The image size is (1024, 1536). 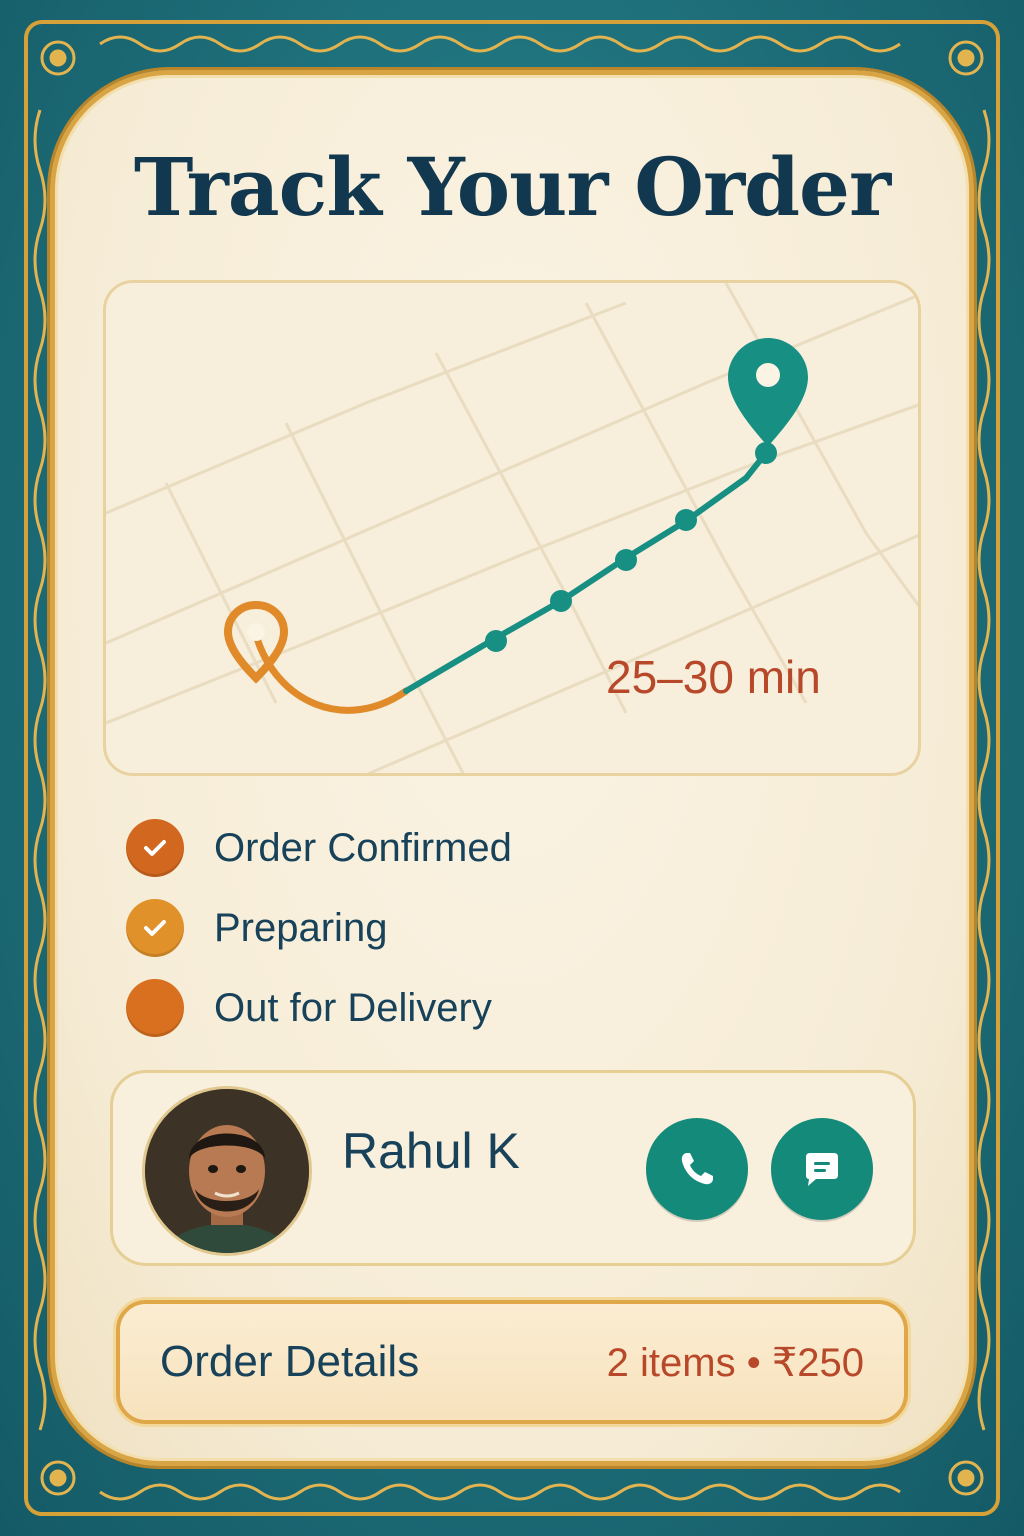 I want to click on order-summary: 2 items • ₹250, so click(x=735, y=1363).